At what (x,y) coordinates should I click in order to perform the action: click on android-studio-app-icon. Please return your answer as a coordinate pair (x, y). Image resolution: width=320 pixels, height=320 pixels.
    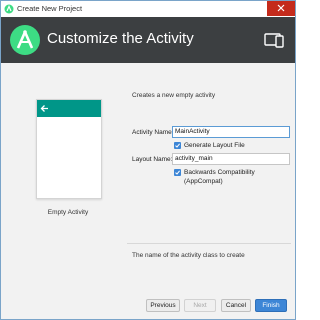
    Looking at the image, I should click on (9, 9).